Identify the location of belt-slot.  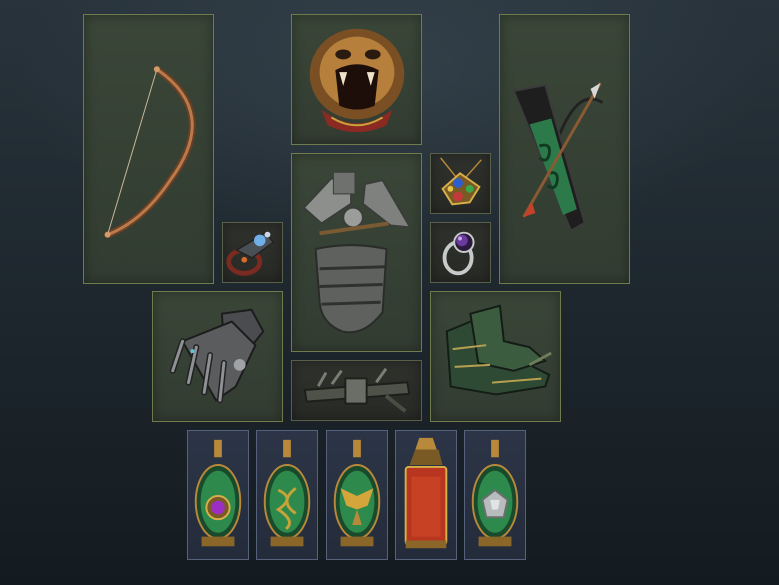
(356, 390).